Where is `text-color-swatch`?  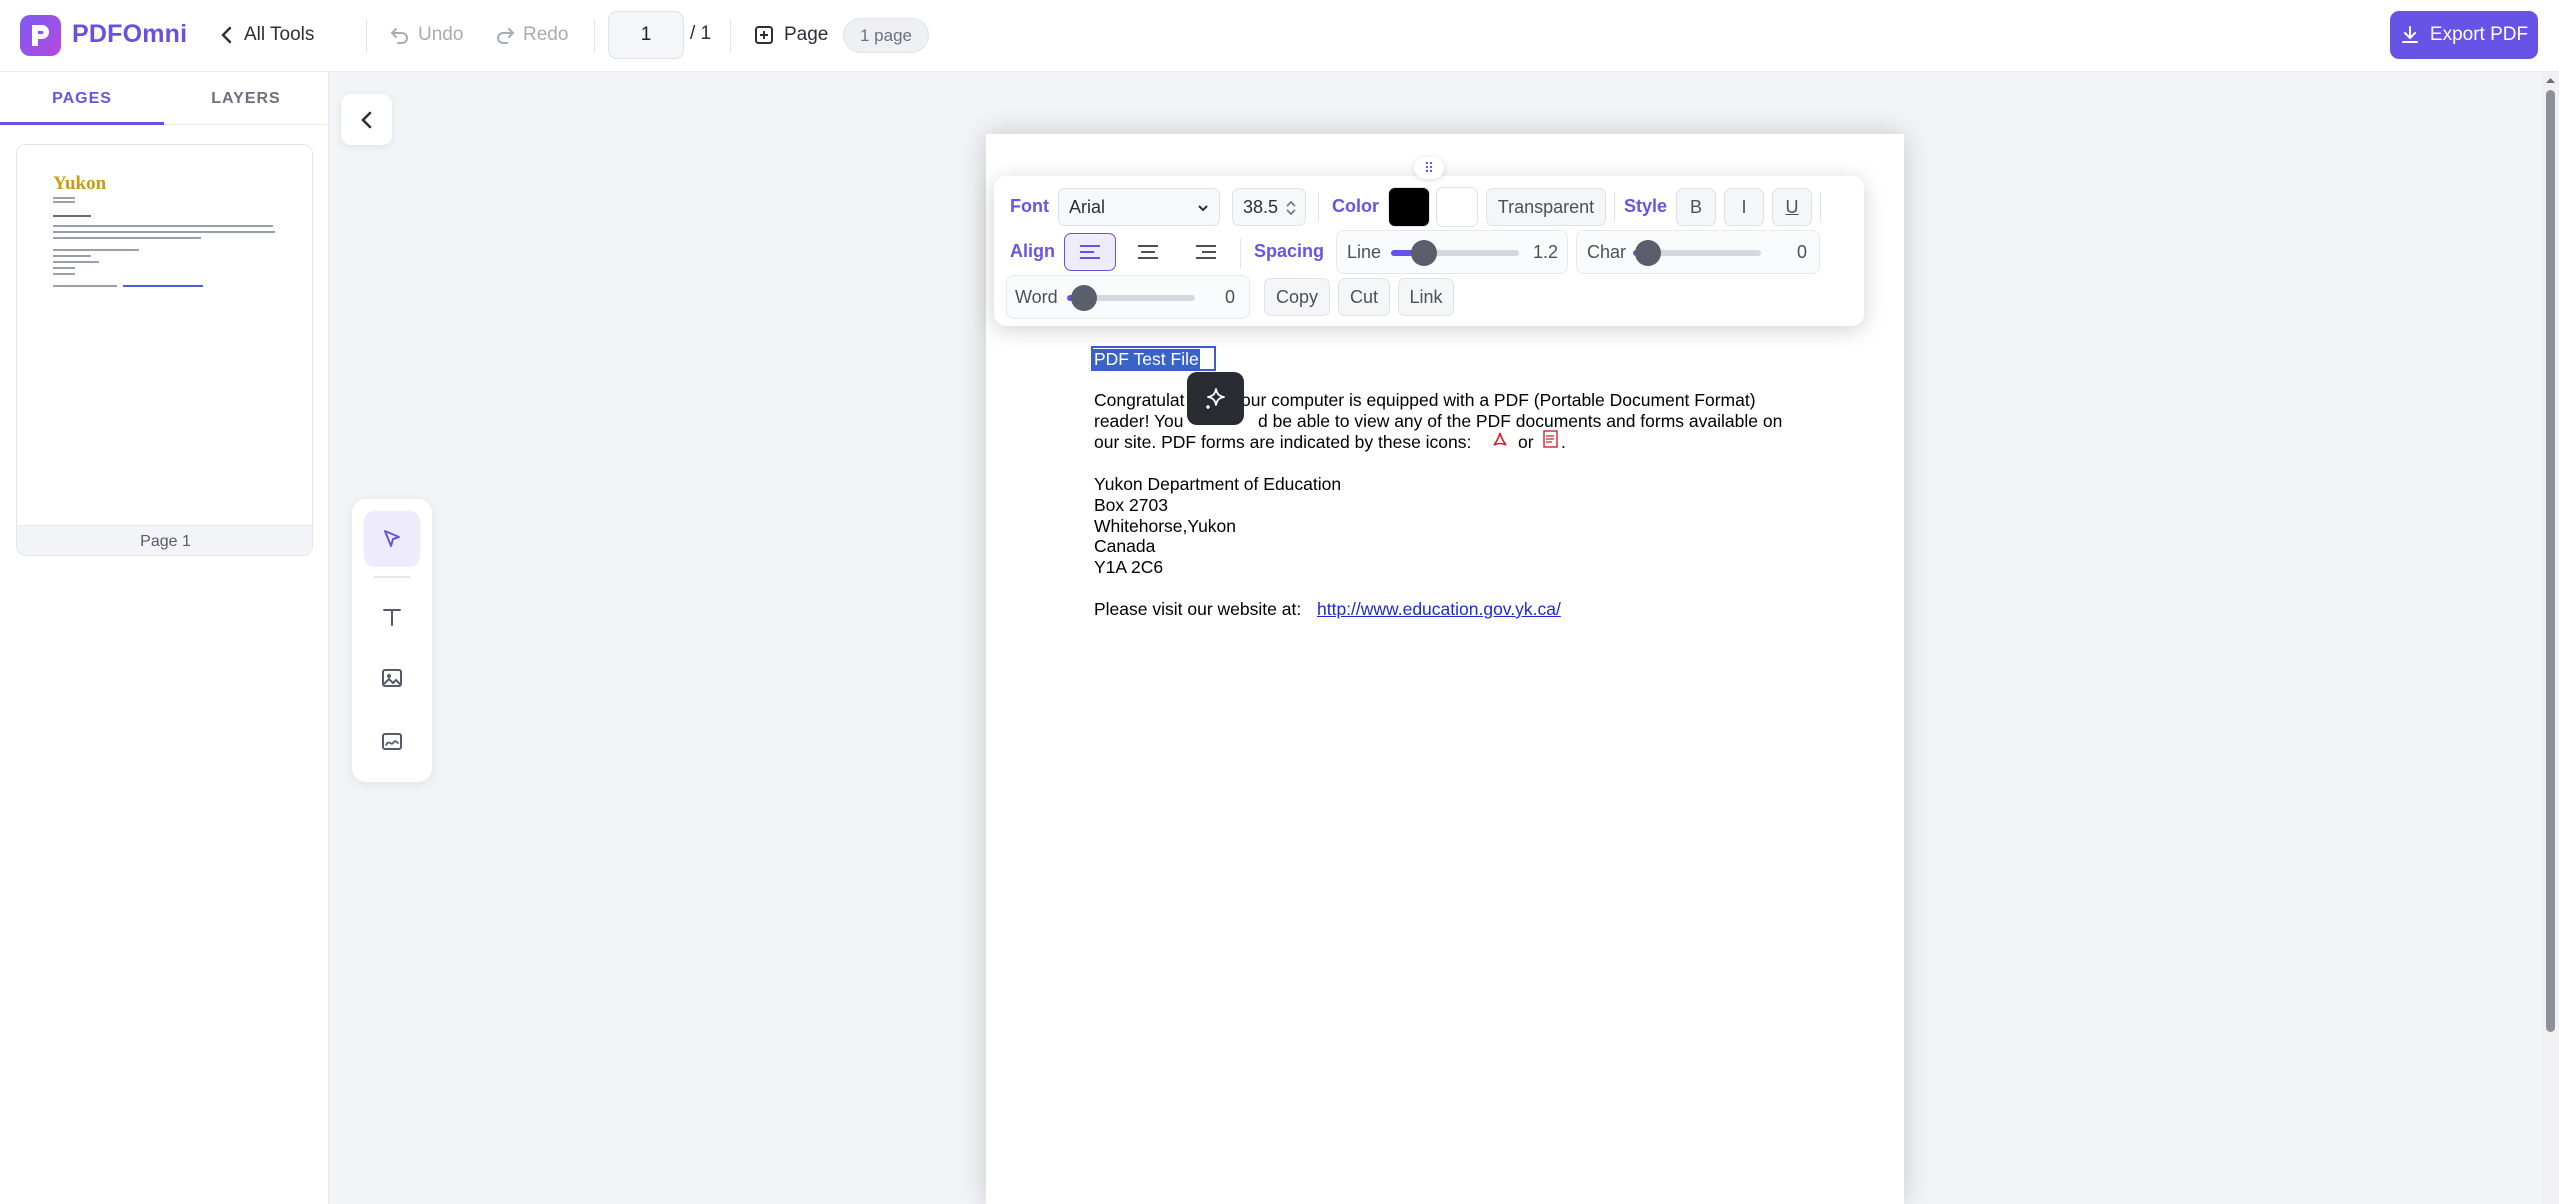
text-color-swatch is located at coordinates (1409, 207).